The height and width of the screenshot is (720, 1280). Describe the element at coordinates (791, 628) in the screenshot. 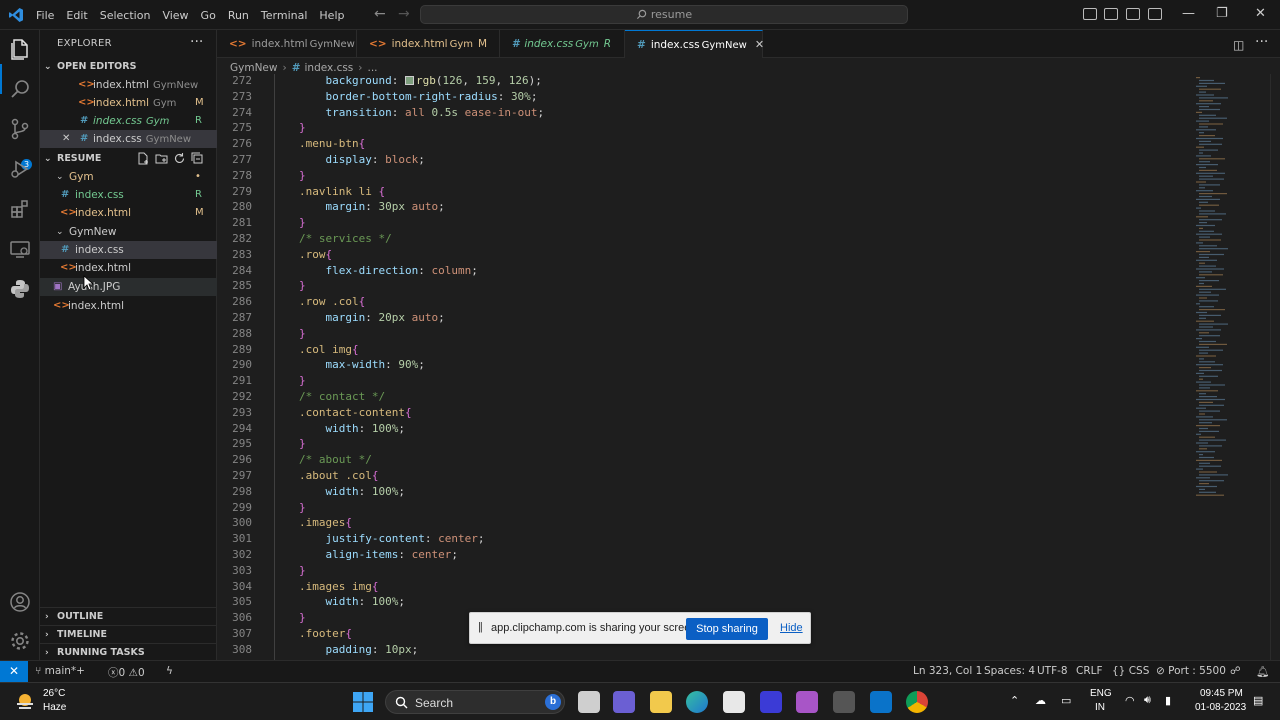

I see `hide-link: Hide` at that location.